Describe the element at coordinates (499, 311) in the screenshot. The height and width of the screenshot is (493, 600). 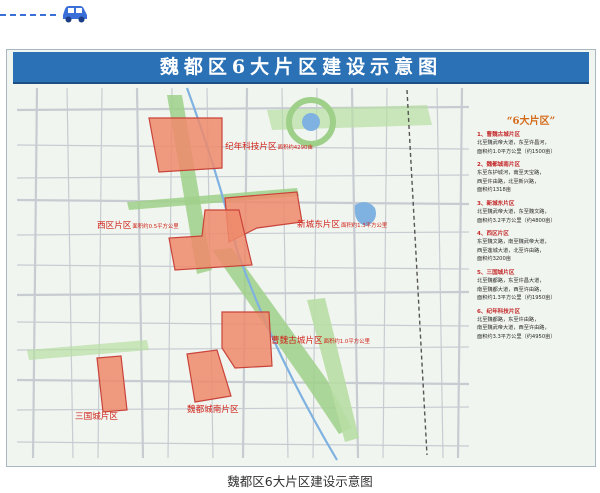
I see `legend-item-name: 6、纪年科技片区` at that location.